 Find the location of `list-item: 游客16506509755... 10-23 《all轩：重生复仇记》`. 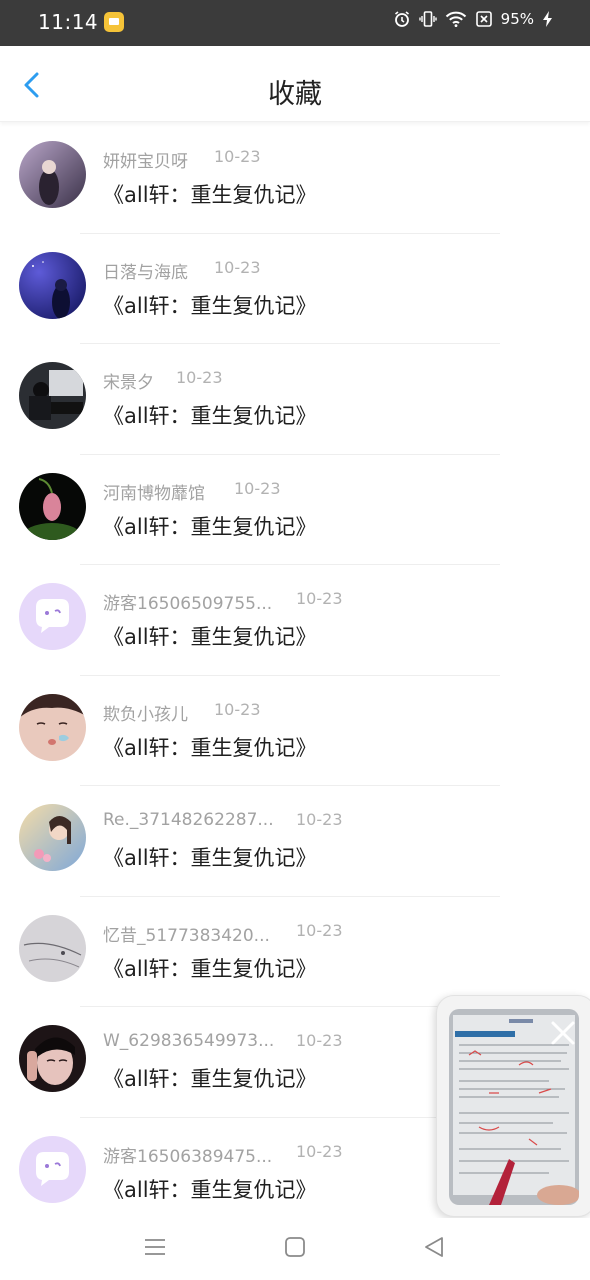

list-item: 游客16506509755... 10-23 《all轩：重生复仇记》 is located at coordinates (295, 620).